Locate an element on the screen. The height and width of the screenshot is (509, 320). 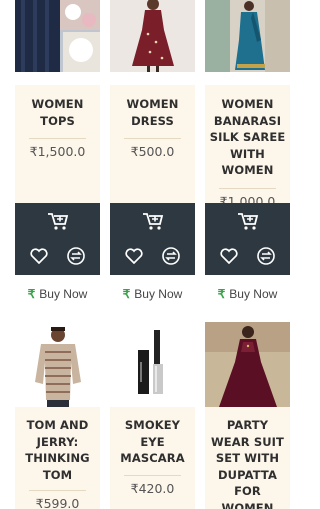
sweater-image is located at coordinates (57, 364).